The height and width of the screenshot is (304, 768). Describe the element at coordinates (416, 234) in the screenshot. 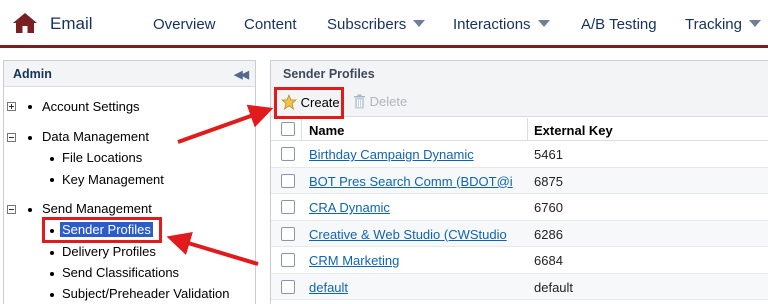

I see `profile-name-link: Creative & Web Studio (CWStudio` at that location.